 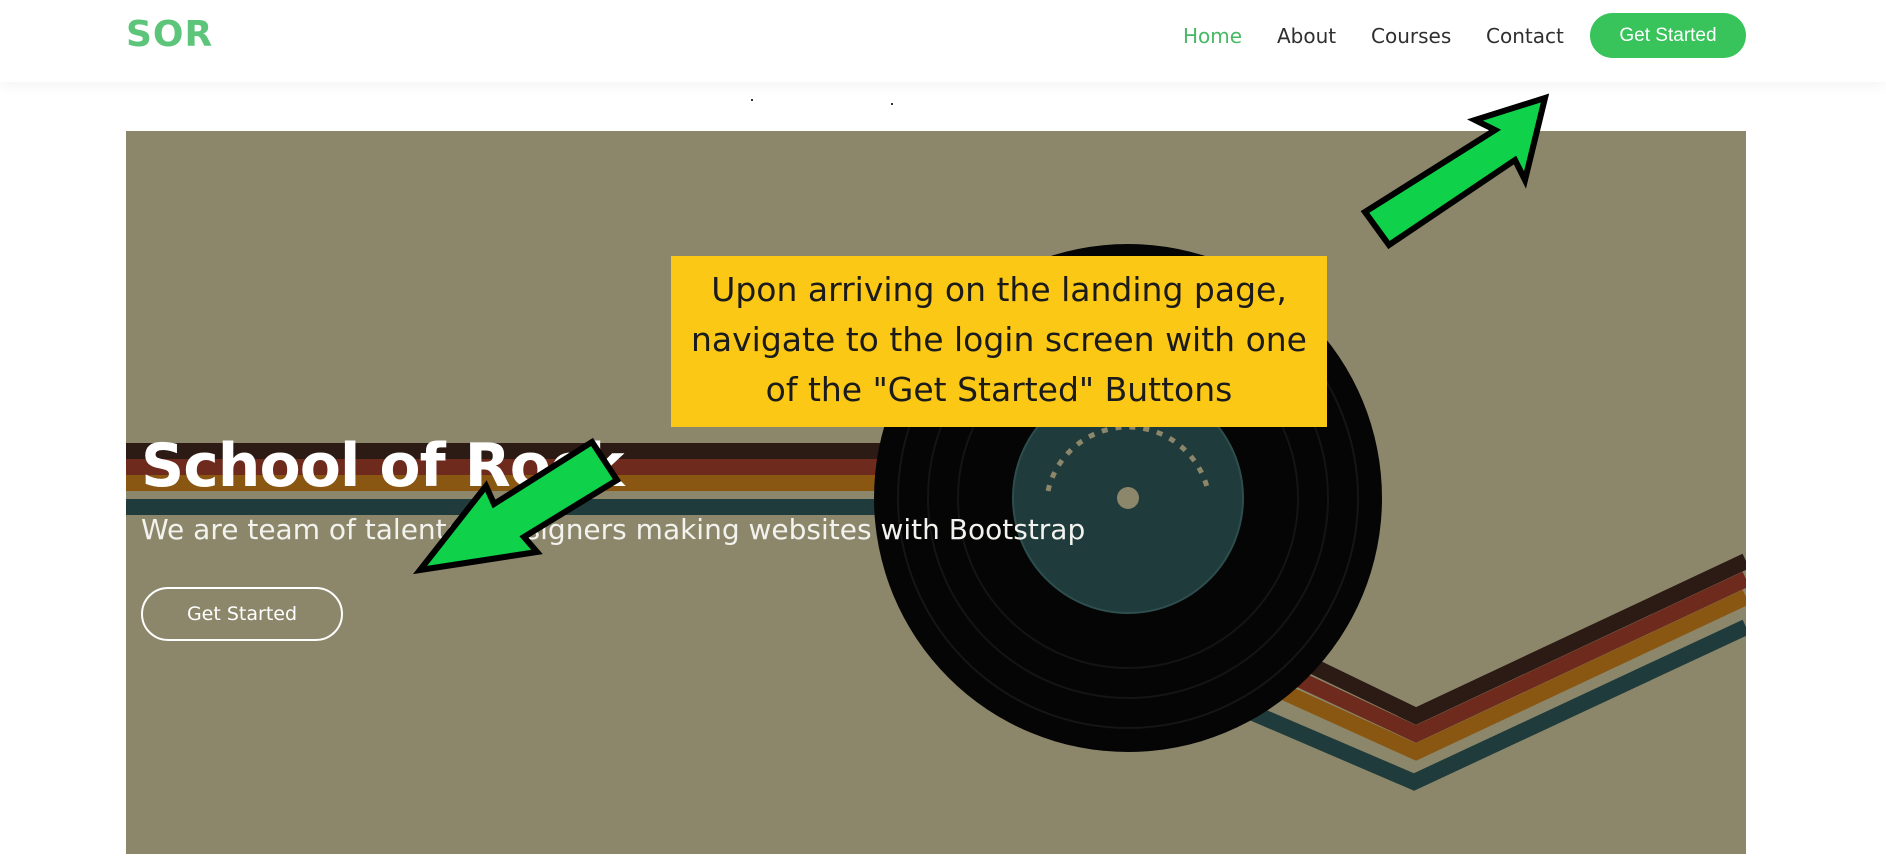 I want to click on nav-link-about: About, so click(x=1306, y=36).